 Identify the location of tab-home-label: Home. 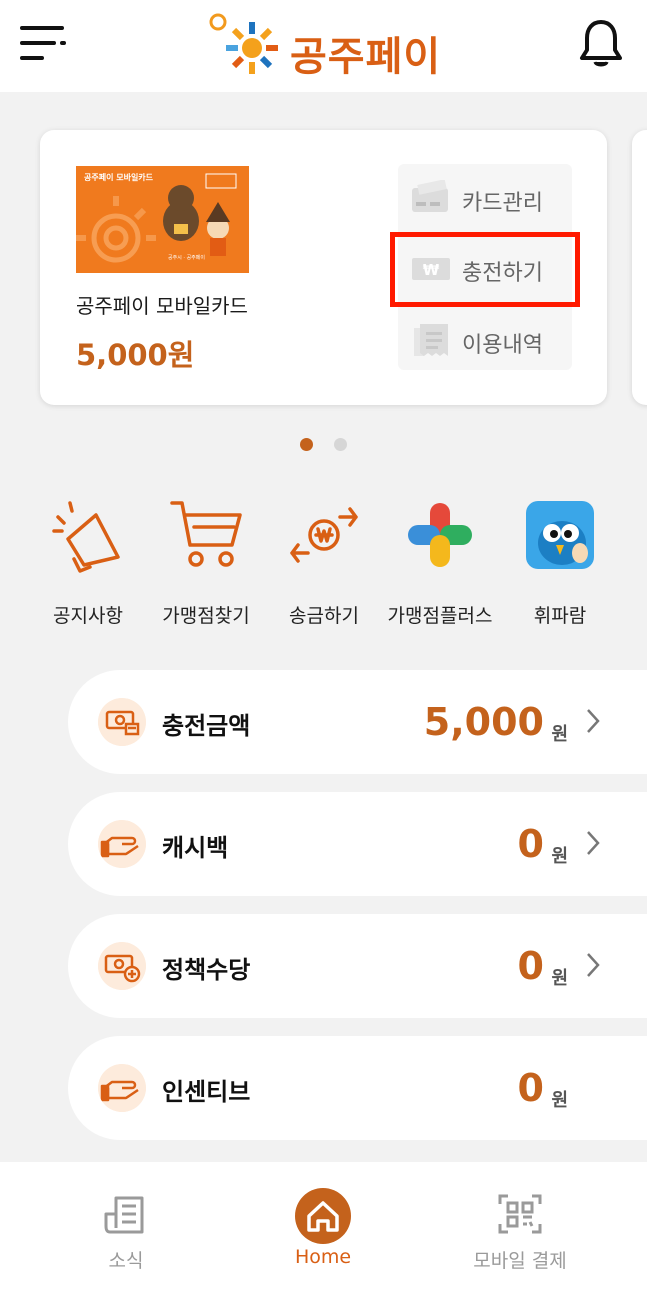
(323, 1257).